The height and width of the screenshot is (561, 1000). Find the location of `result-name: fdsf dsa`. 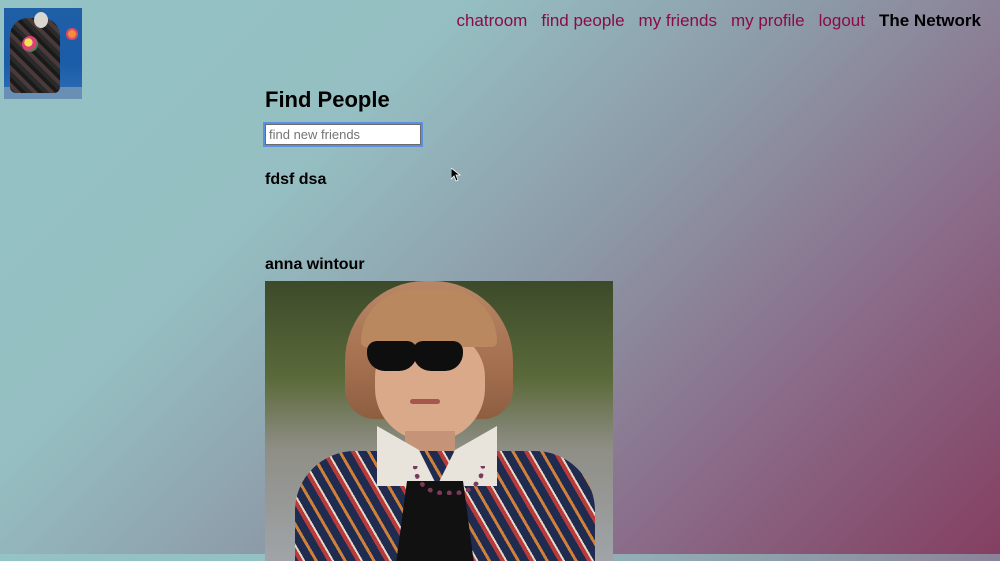

result-name: fdsf dsa is located at coordinates (295, 180).